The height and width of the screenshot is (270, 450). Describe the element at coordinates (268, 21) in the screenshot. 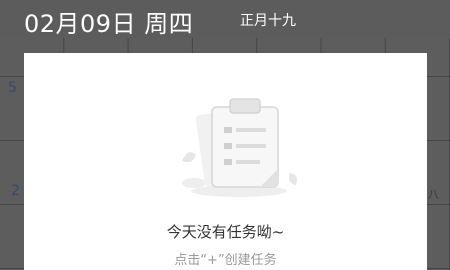

I see `lunar-date: 正月十九` at that location.